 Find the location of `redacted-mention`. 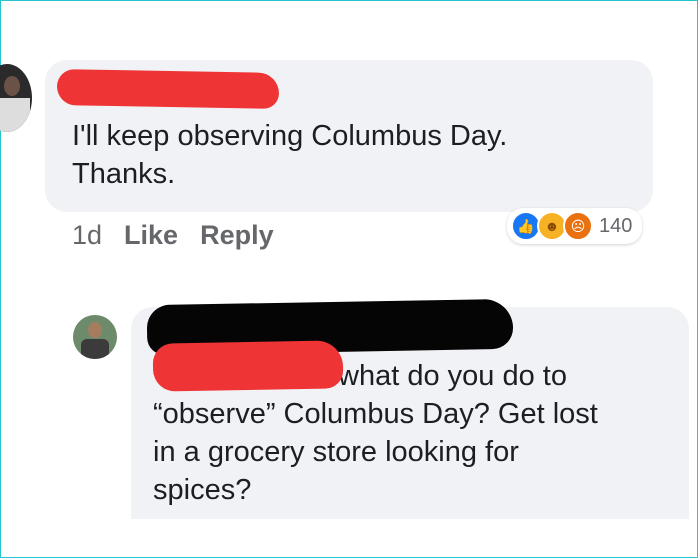

redacted-mention is located at coordinates (248, 366).